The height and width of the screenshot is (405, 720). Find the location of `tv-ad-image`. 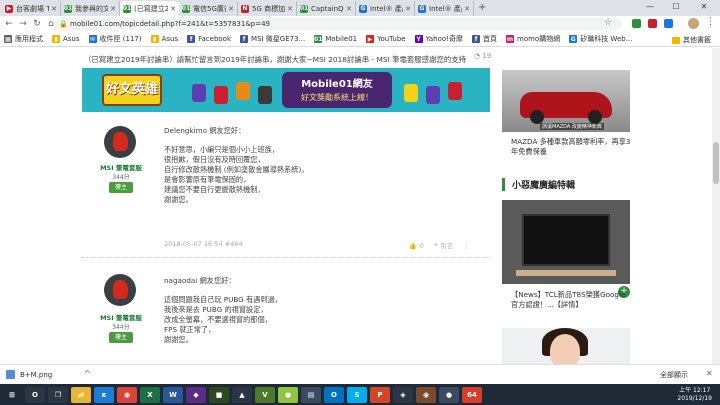

tv-ad-image is located at coordinates (566, 242).